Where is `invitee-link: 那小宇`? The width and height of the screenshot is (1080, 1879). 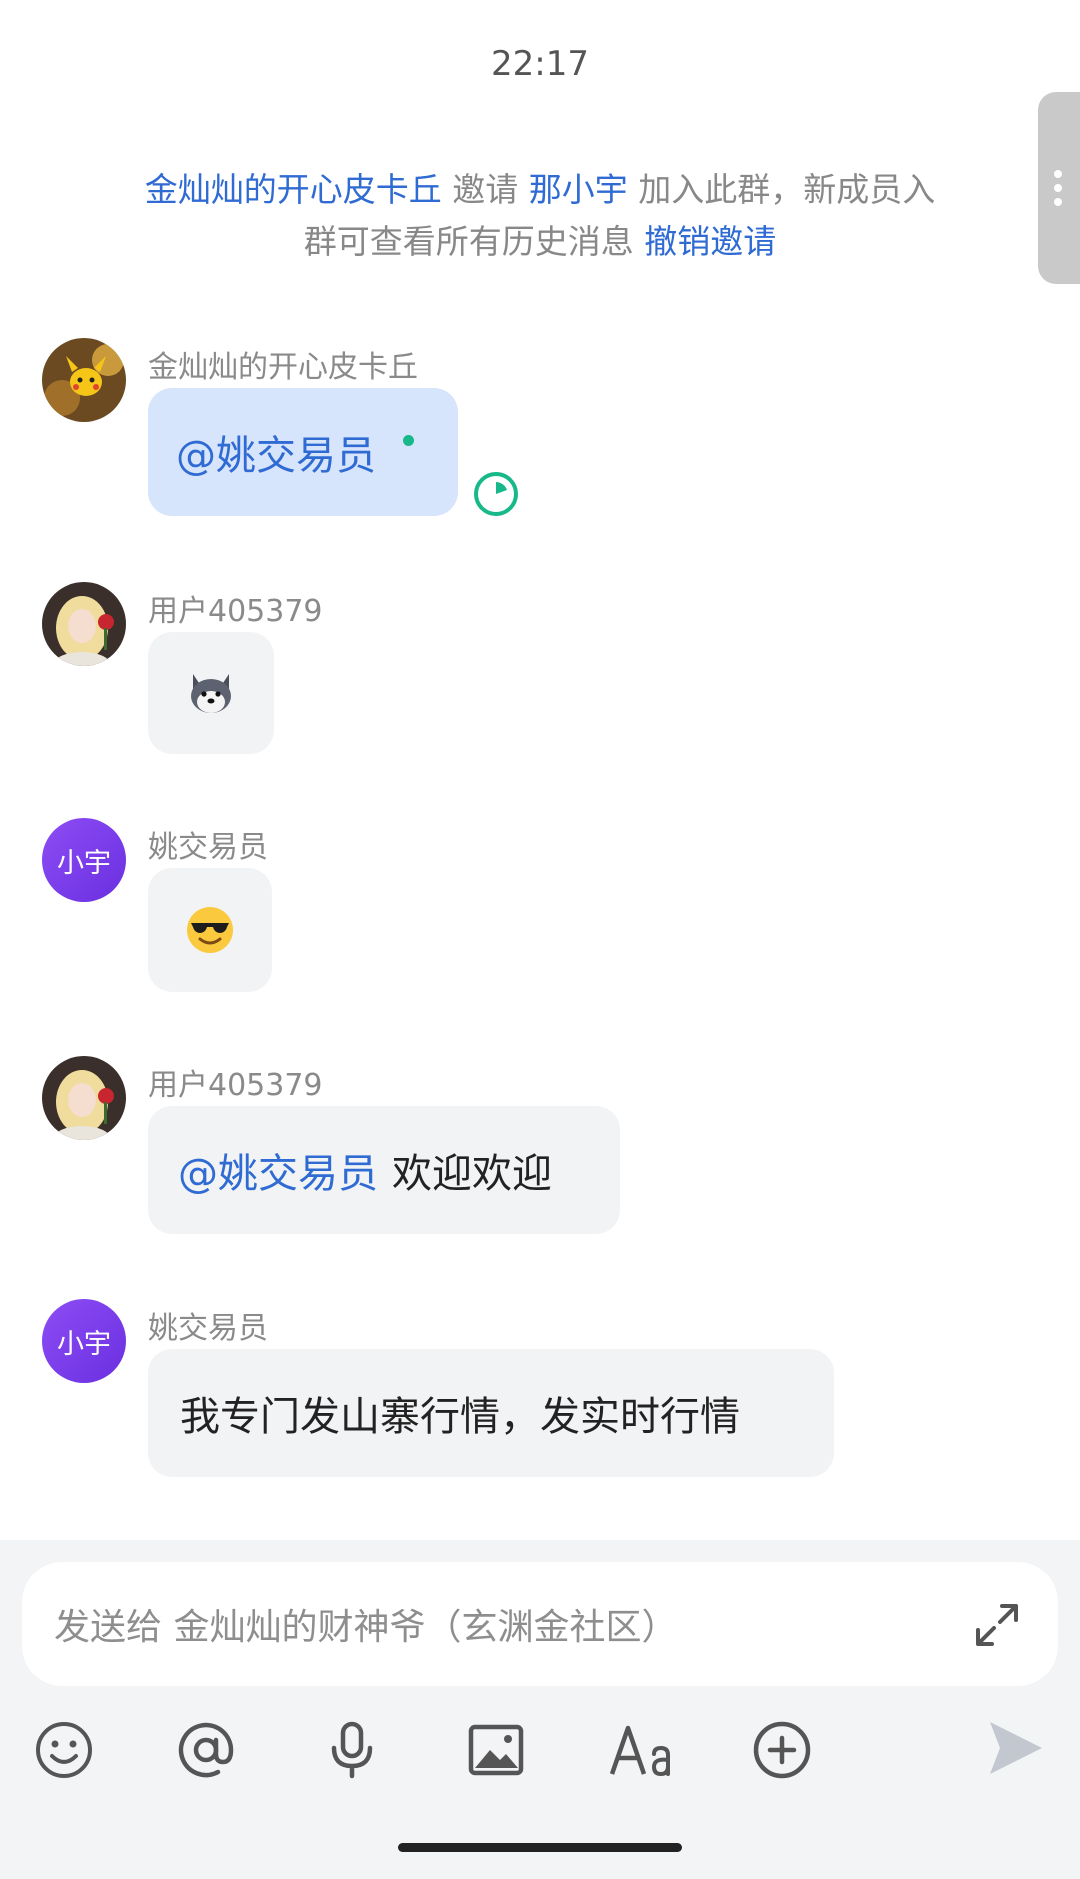
invitee-link: 那小宇 is located at coordinates (578, 189).